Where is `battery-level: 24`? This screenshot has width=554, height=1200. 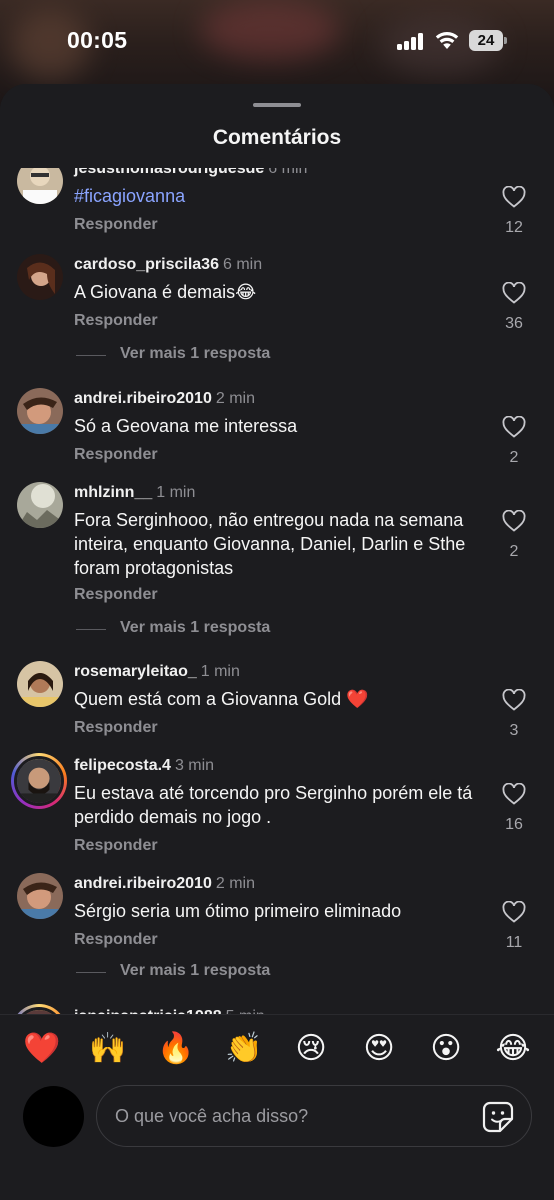
battery-level: 24 is located at coordinates (486, 40).